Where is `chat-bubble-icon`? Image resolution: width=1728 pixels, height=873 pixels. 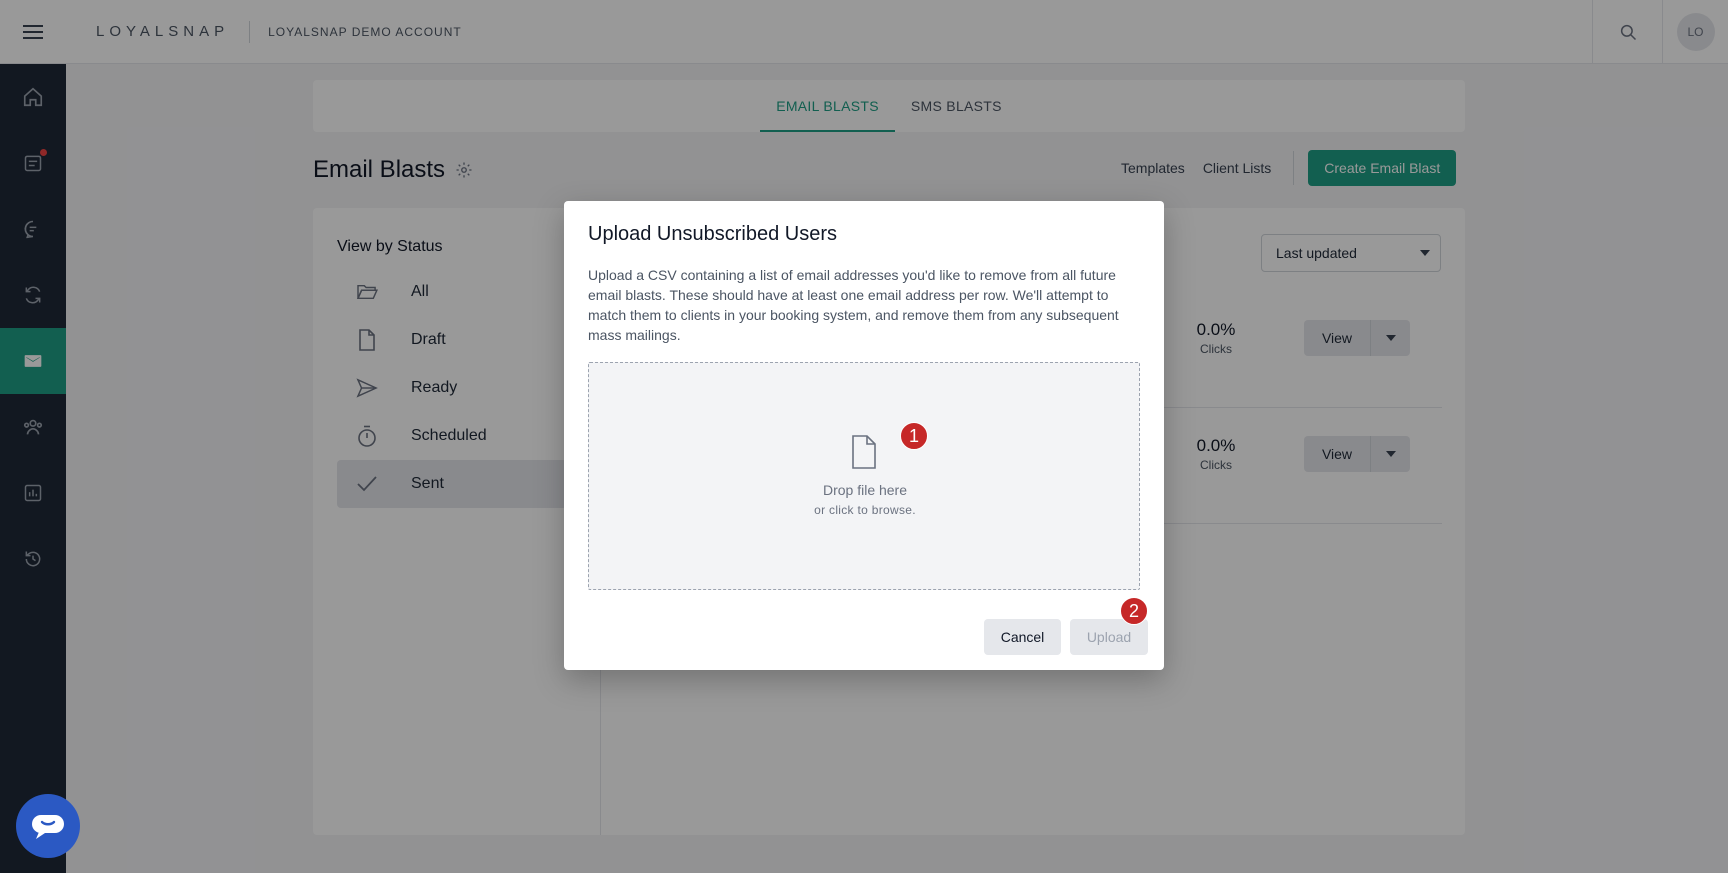
chat-bubble-icon is located at coordinates (48, 827).